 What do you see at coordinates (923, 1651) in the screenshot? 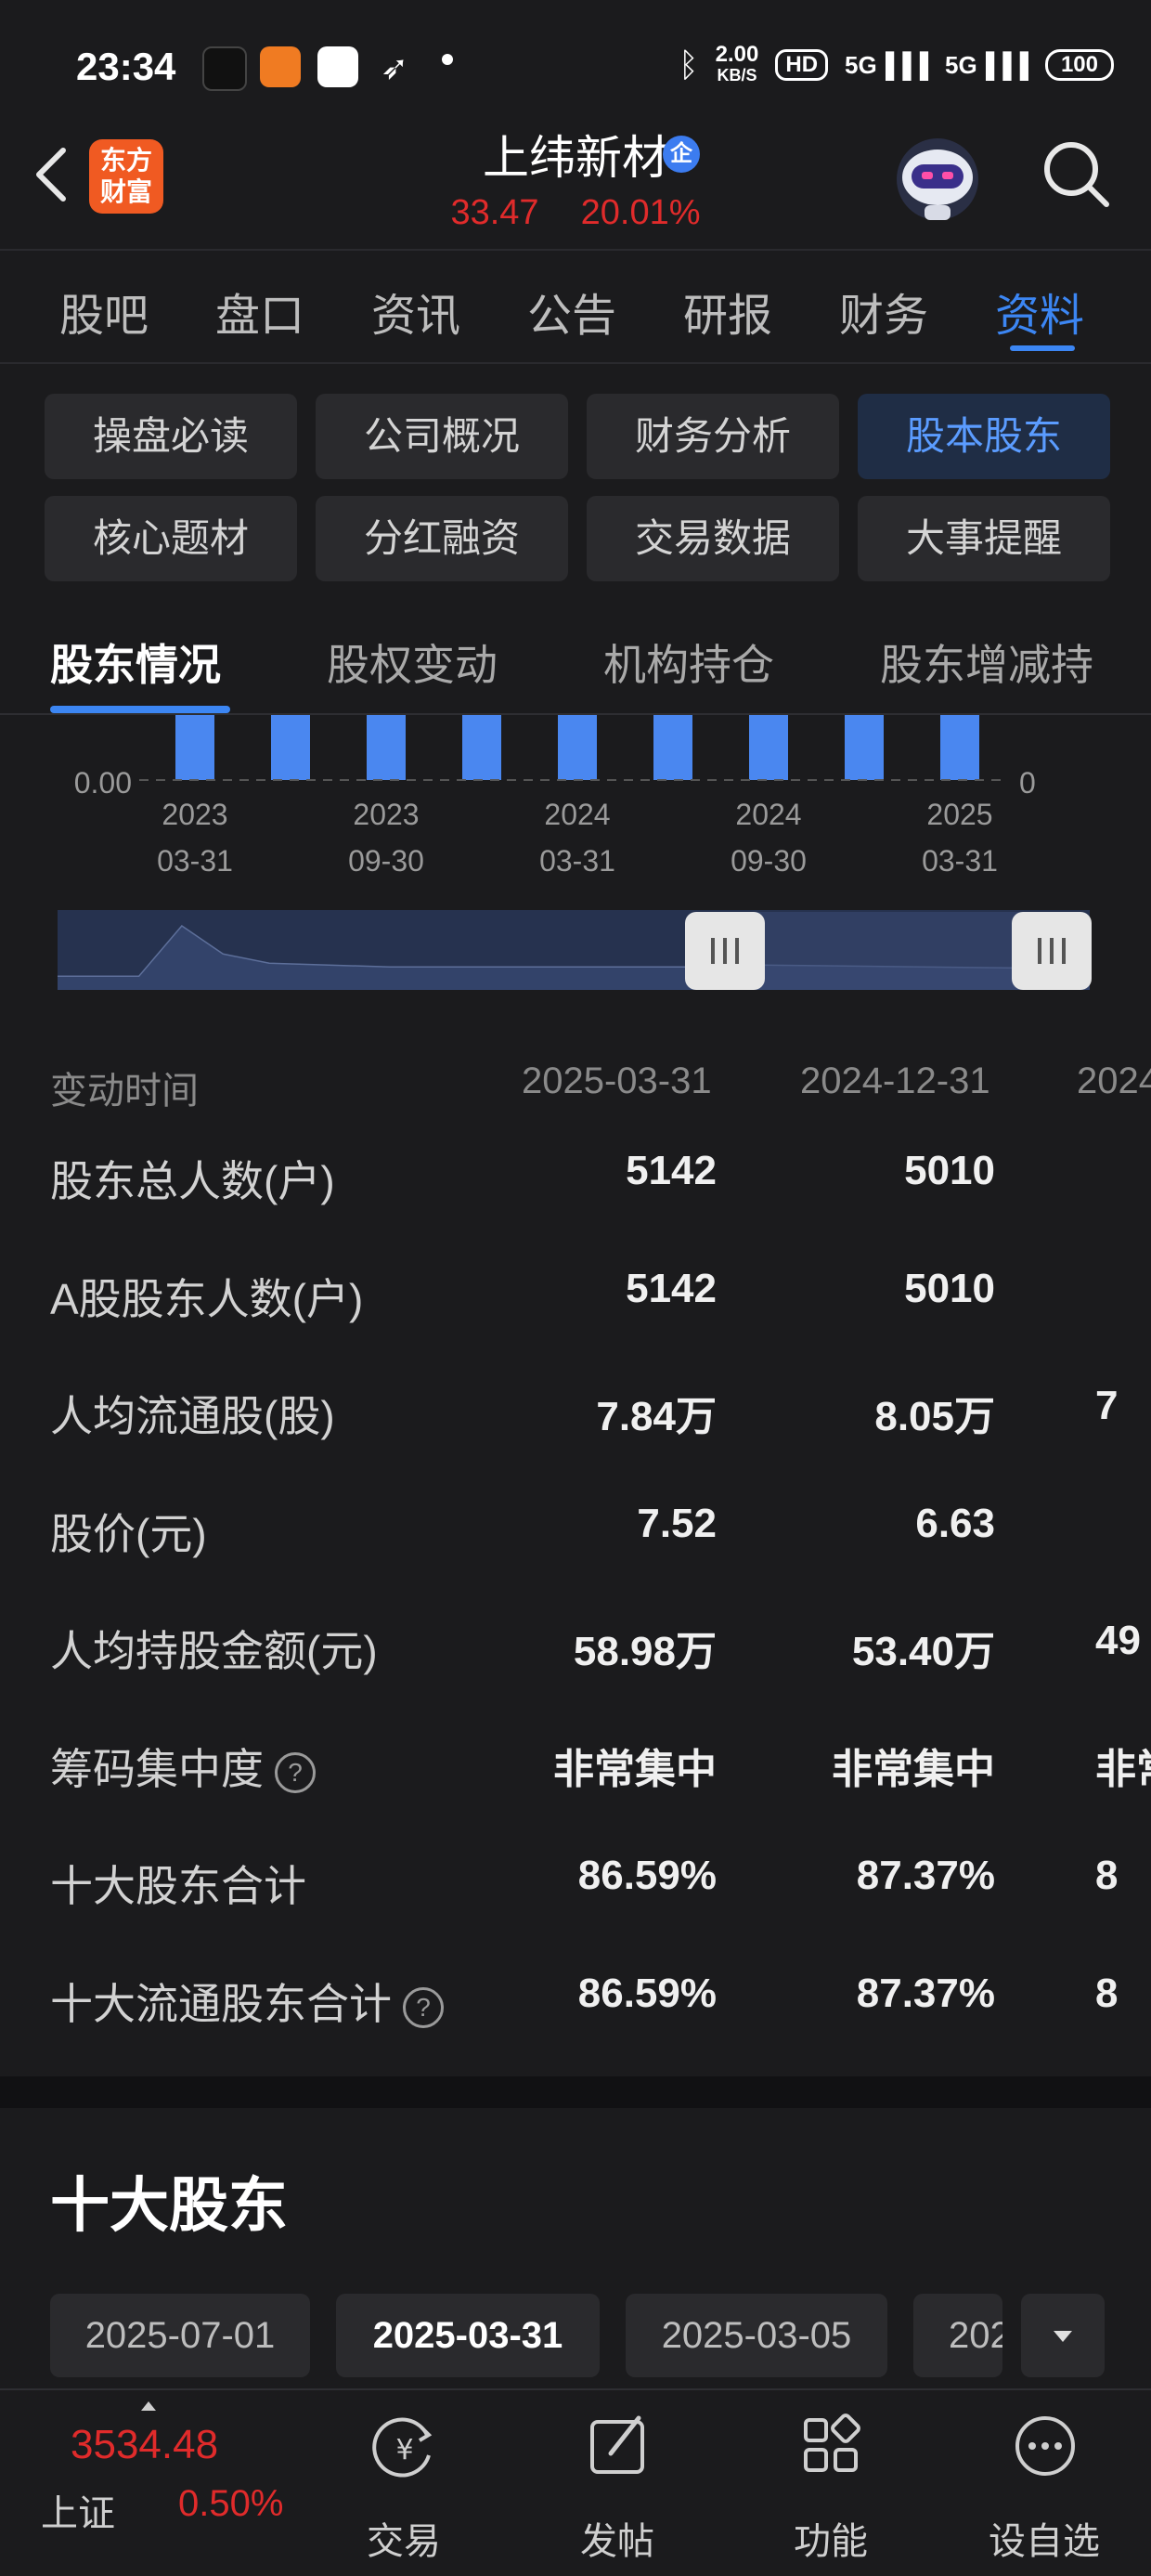
I see `table-cell: 53.40万` at bounding box center [923, 1651].